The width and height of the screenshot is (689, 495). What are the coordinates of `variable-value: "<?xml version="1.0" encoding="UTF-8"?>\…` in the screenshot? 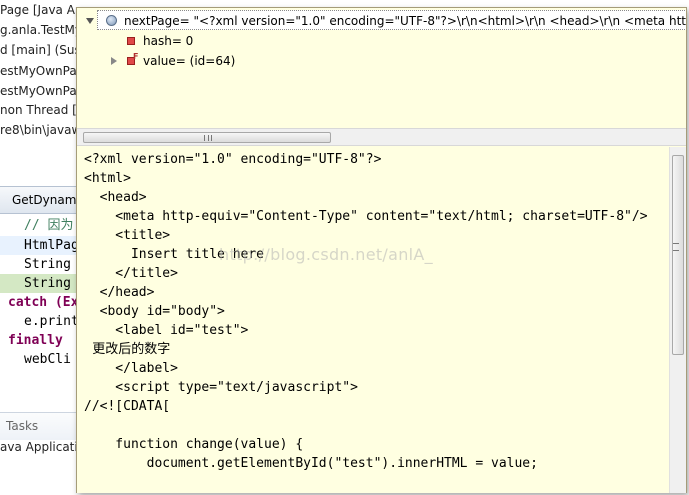 It's located at (439, 21).